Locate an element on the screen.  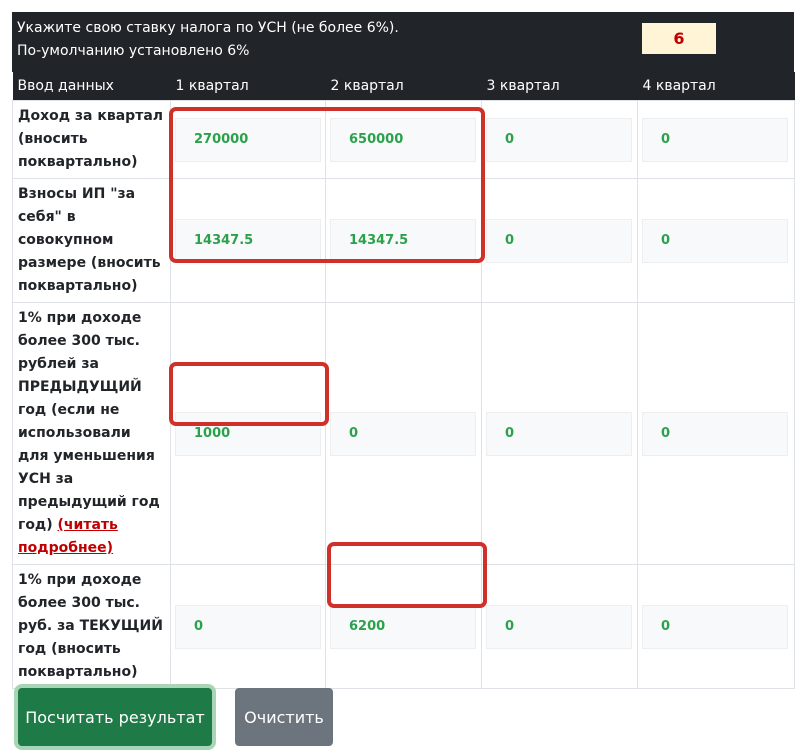
prev-year-q2-input is located at coordinates (403, 433).